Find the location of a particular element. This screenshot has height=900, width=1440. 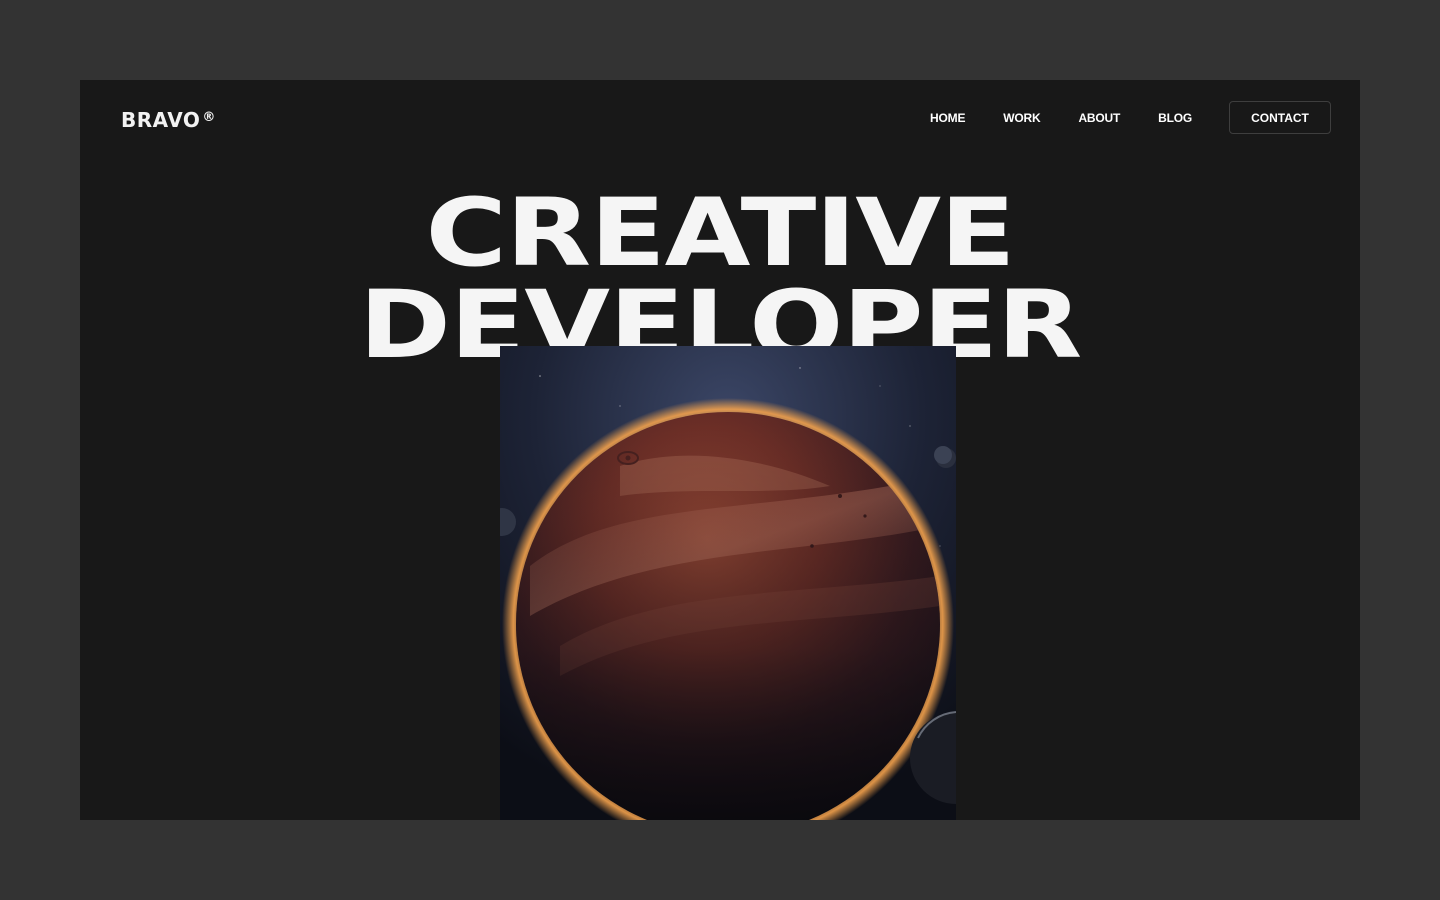

main-nav: HOME WORK ABOUT BLOG is located at coordinates (1061, 118).